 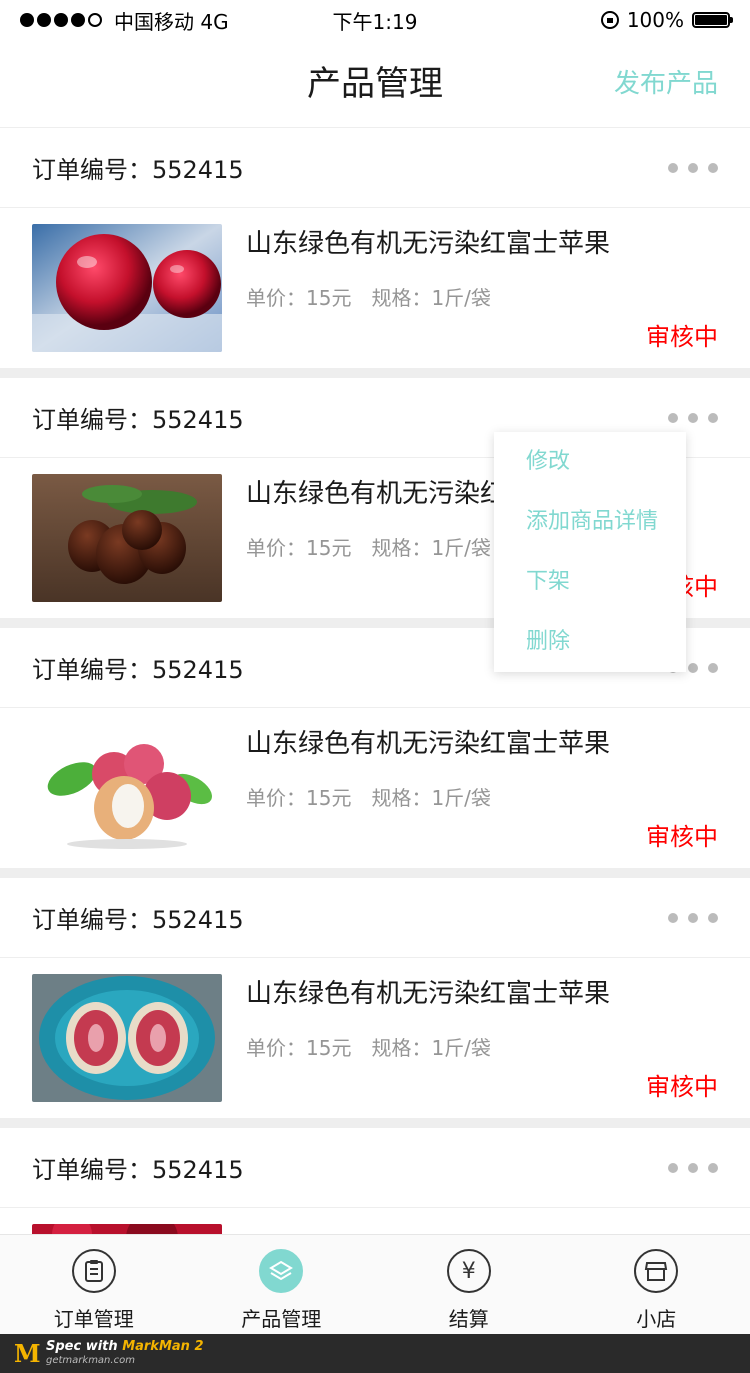 What do you see at coordinates (127, 288) in the screenshot?
I see `apple-image` at bounding box center [127, 288].